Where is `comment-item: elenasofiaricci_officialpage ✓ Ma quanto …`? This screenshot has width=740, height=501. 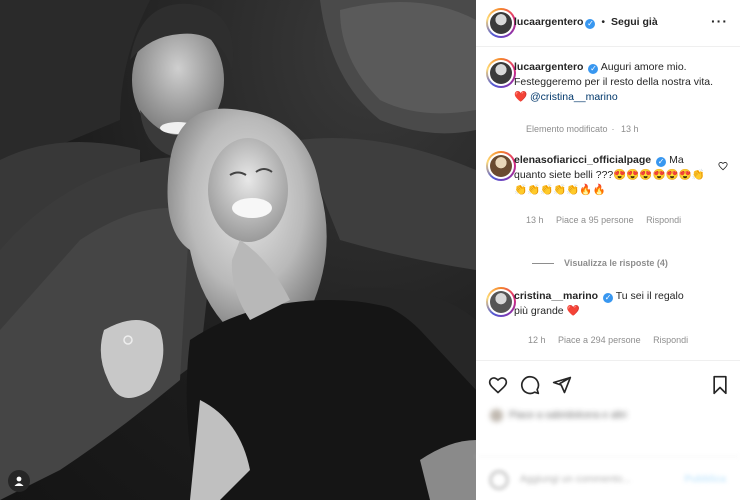
comment-item: elenasofiaricci_officialpage ✓ Ma quanto … is located at coordinates (607, 192).